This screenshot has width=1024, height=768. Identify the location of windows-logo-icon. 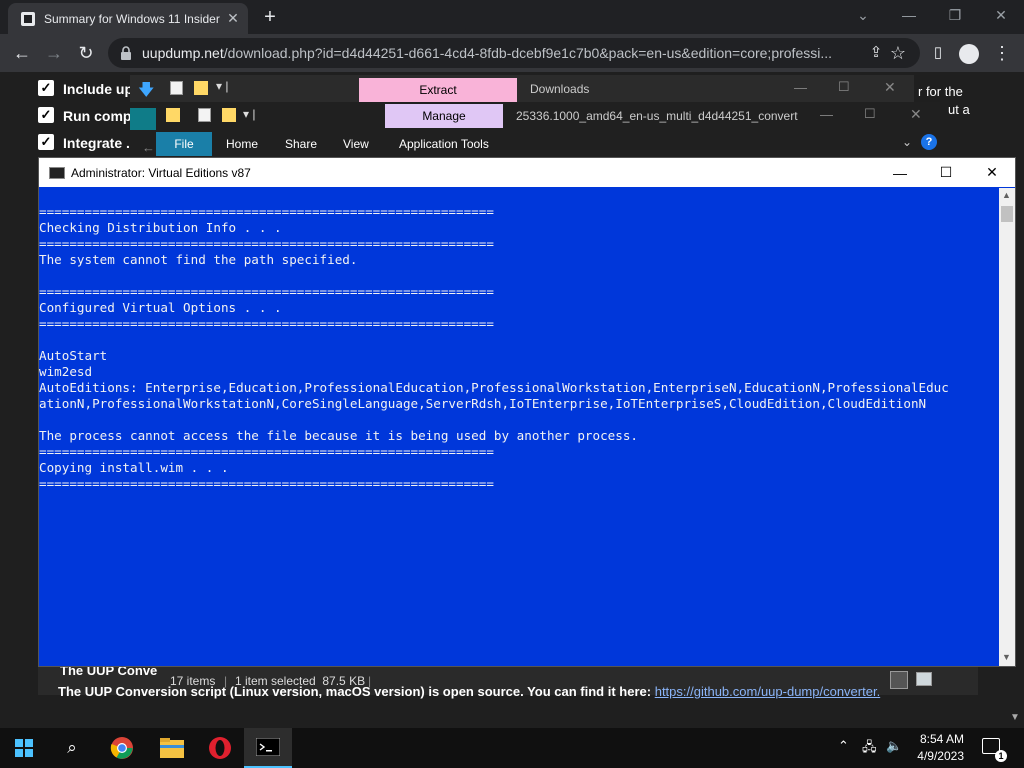
(24, 748).